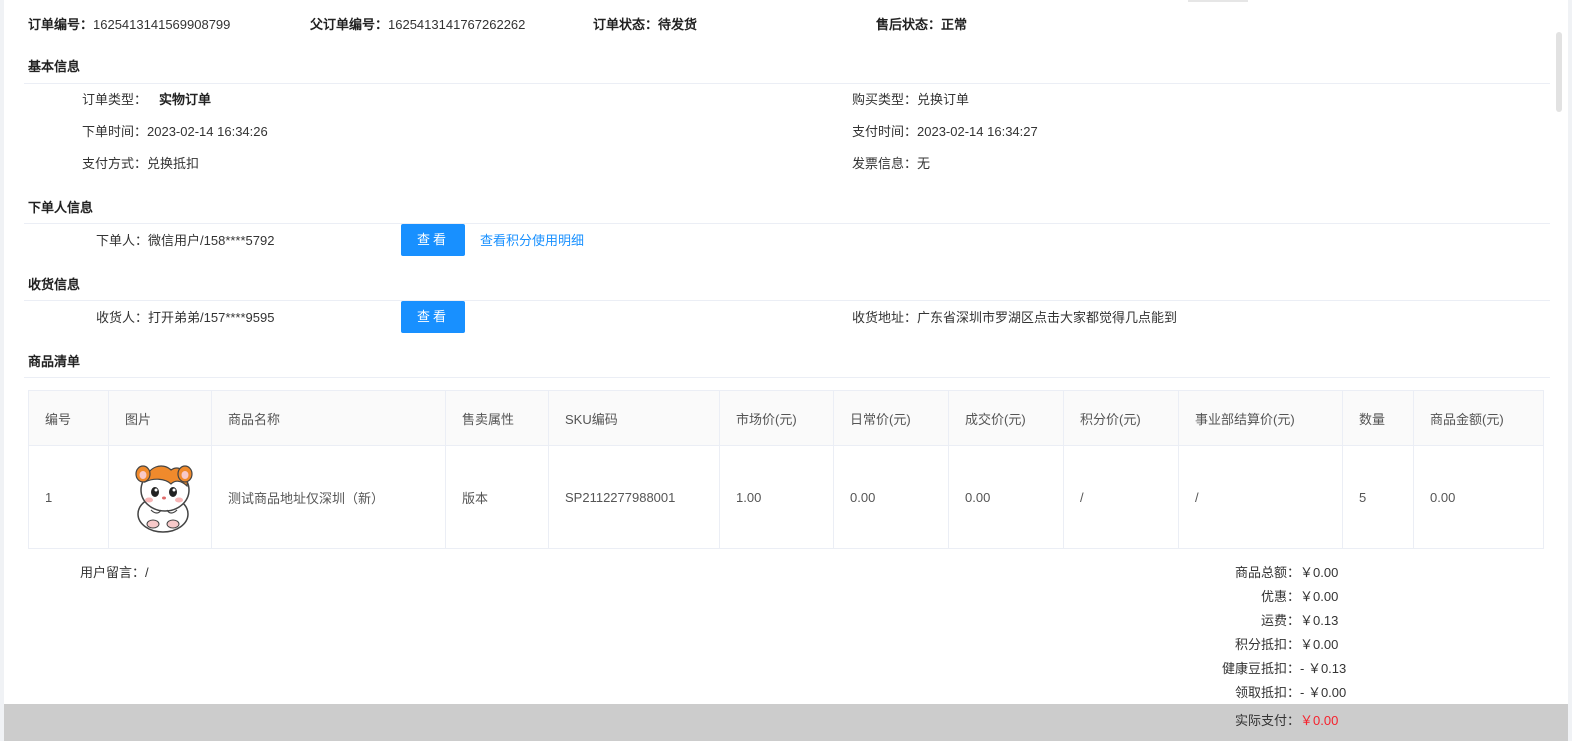  I want to click on section-title-receiver: 收货信息, so click(54, 284).